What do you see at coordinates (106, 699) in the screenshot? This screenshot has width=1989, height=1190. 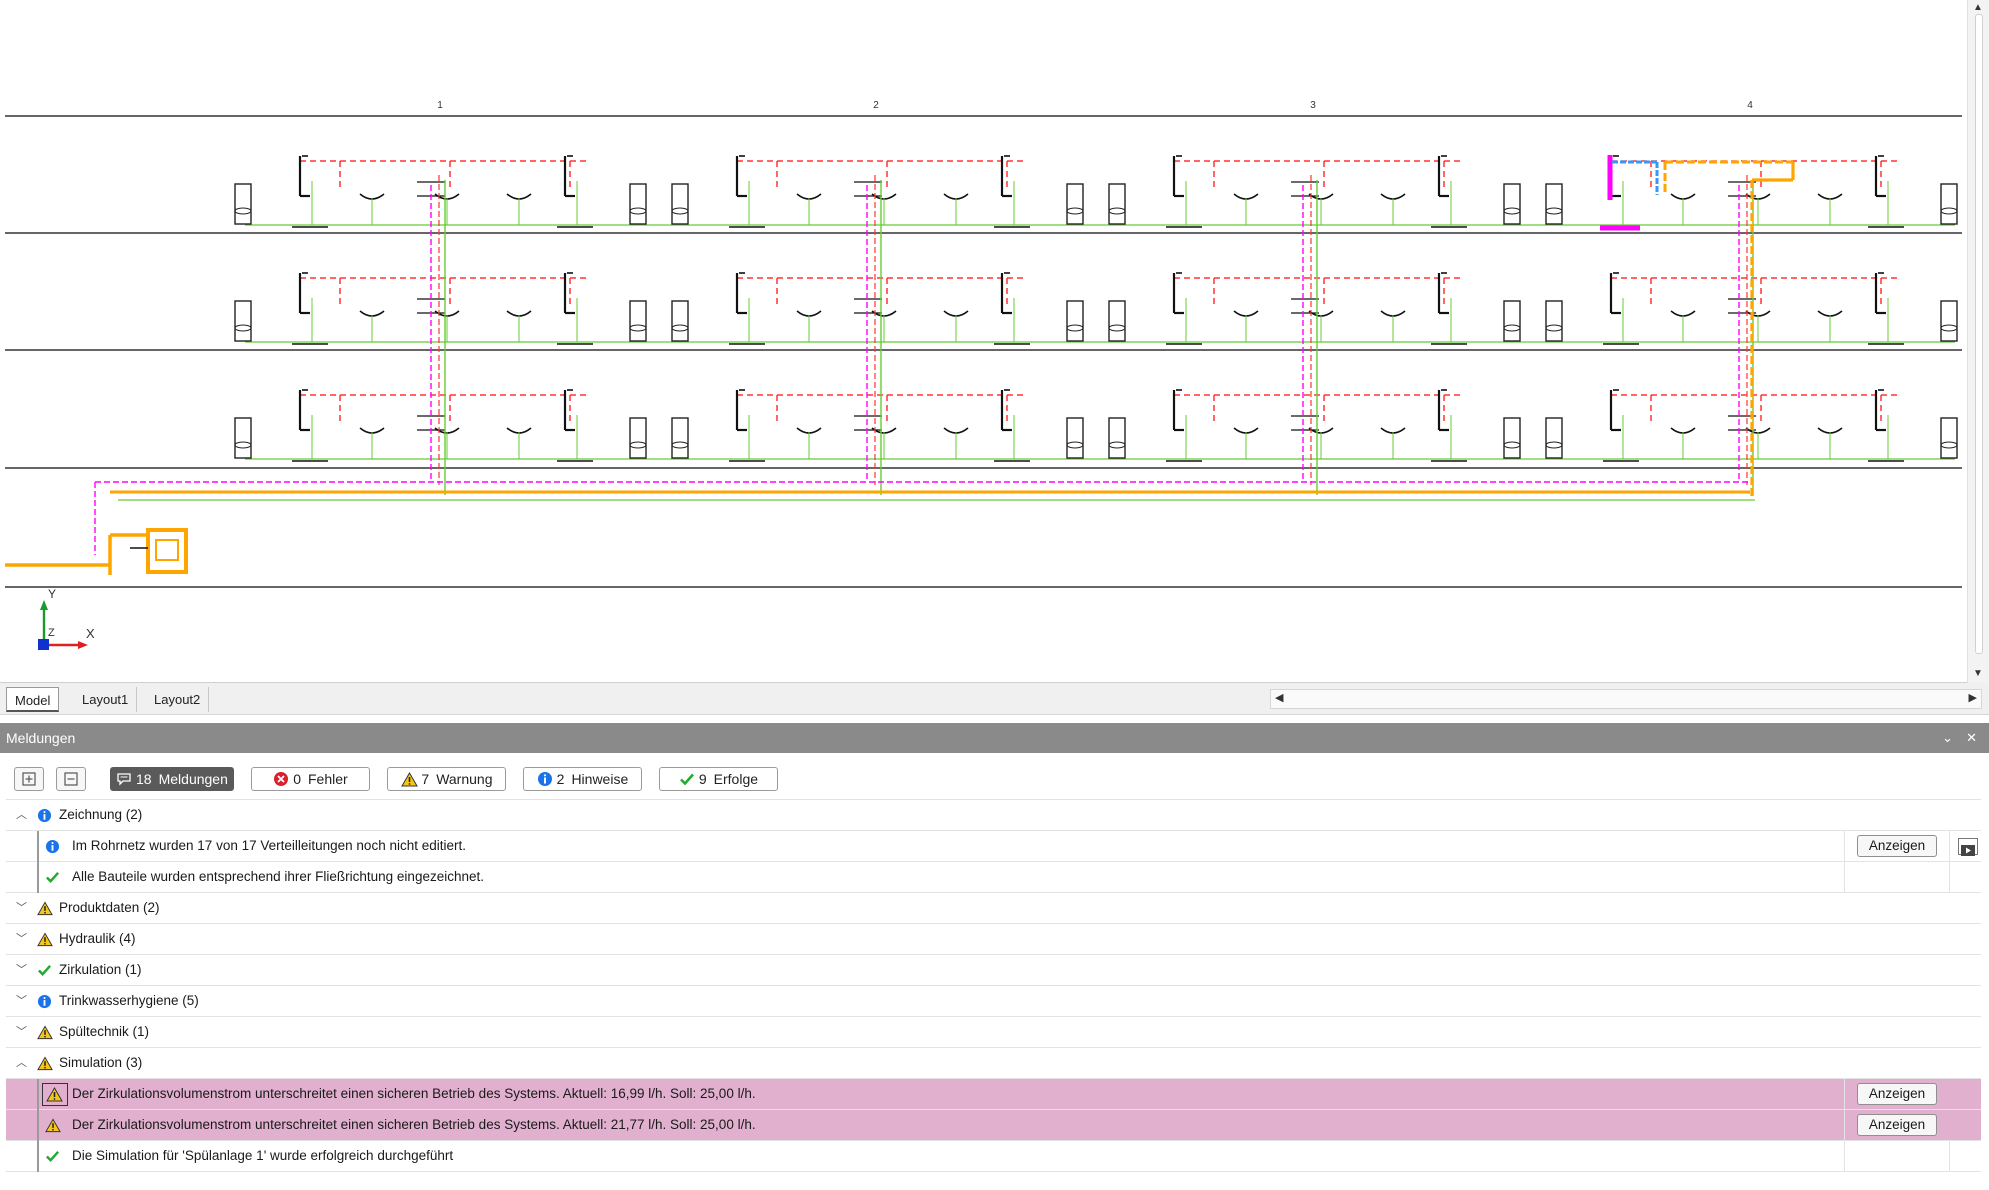 I see `tab-layout1: Layout1` at bounding box center [106, 699].